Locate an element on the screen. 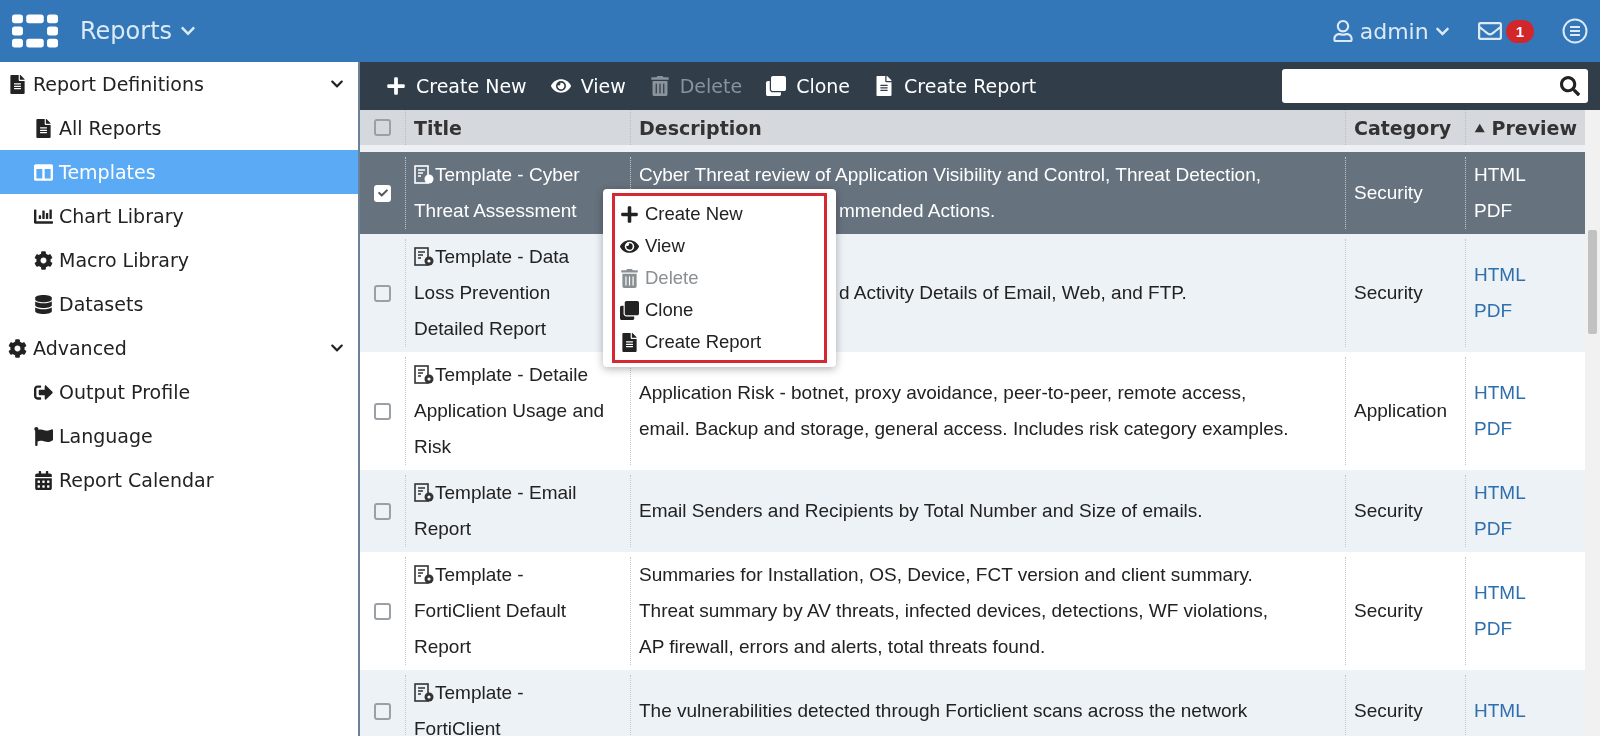 The height and width of the screenshot is (736, 1600). description-text: Summaries for Installation, OS, Device, FCT version and client summary. is located at coordinates (946, 575).